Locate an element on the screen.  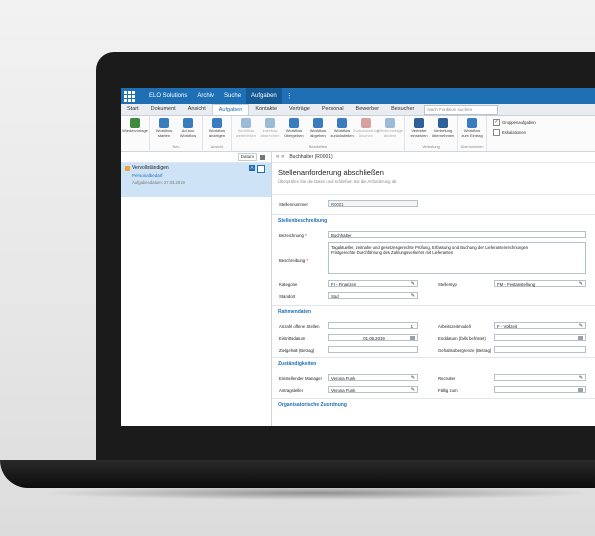
tab-item: Start is located at coordinates (133, 109).